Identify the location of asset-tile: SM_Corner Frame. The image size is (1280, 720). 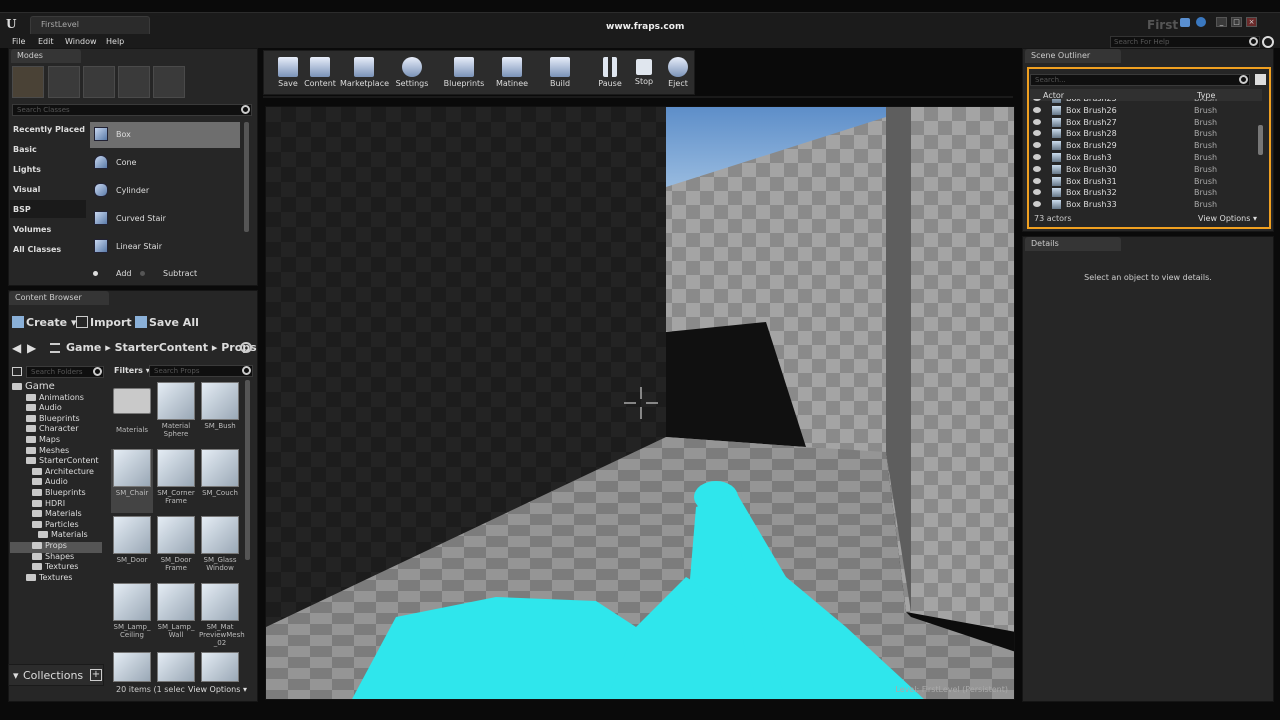
(176, 481).